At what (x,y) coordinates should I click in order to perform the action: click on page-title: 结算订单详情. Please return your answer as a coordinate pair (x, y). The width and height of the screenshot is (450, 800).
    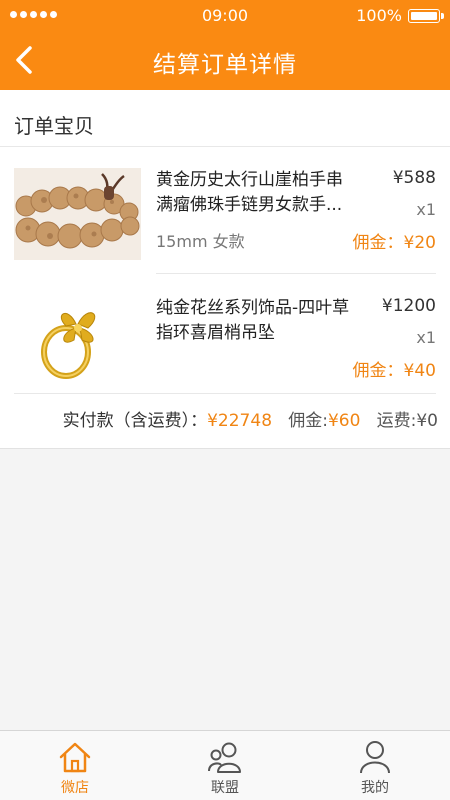
    Looking at the image, I should click on (225, 65).